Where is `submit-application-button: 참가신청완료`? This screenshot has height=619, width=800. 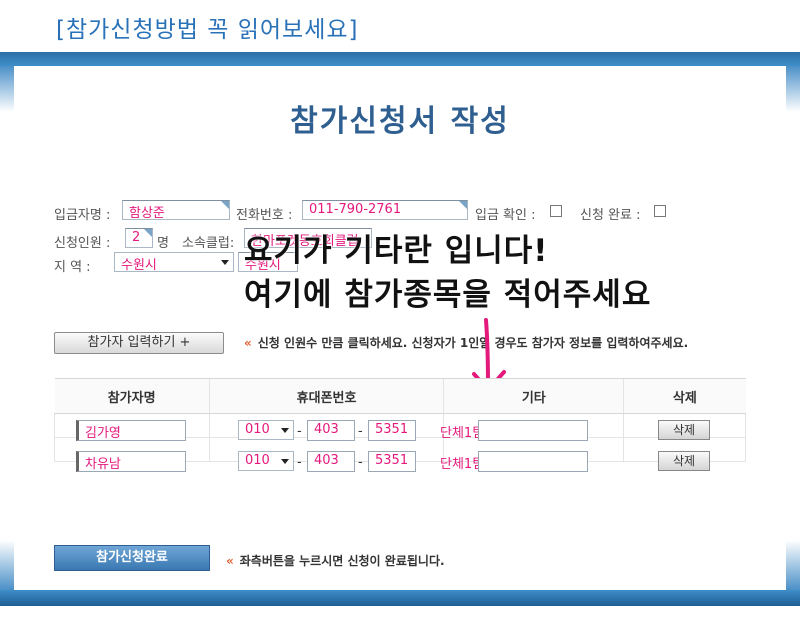
submit-application-button: 참가신청완료 is located at coordinates (132, 558).